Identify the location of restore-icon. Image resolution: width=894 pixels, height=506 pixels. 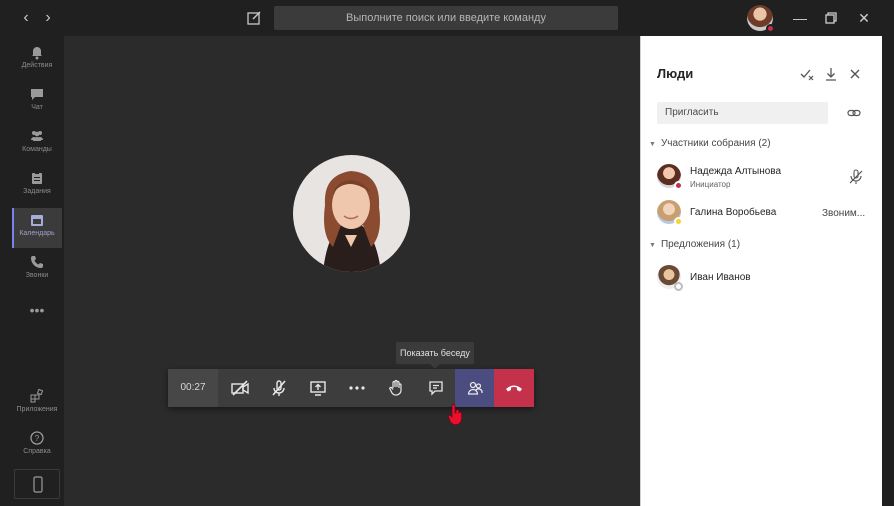
(831, 18).